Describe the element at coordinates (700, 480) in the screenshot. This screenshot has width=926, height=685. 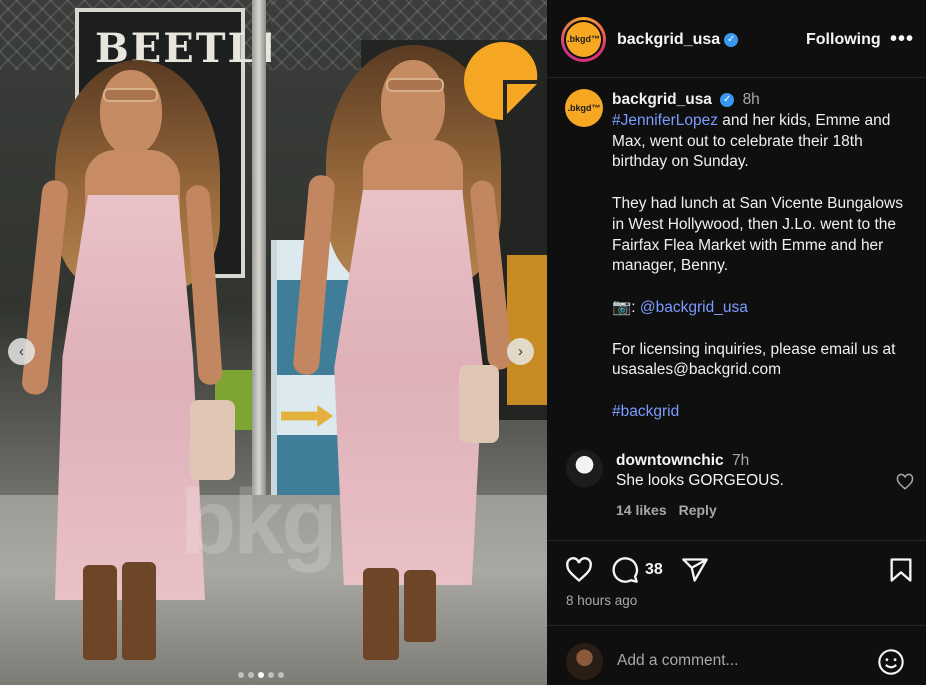
I see `comment-text: She looks GORGEOUS.` at that location.